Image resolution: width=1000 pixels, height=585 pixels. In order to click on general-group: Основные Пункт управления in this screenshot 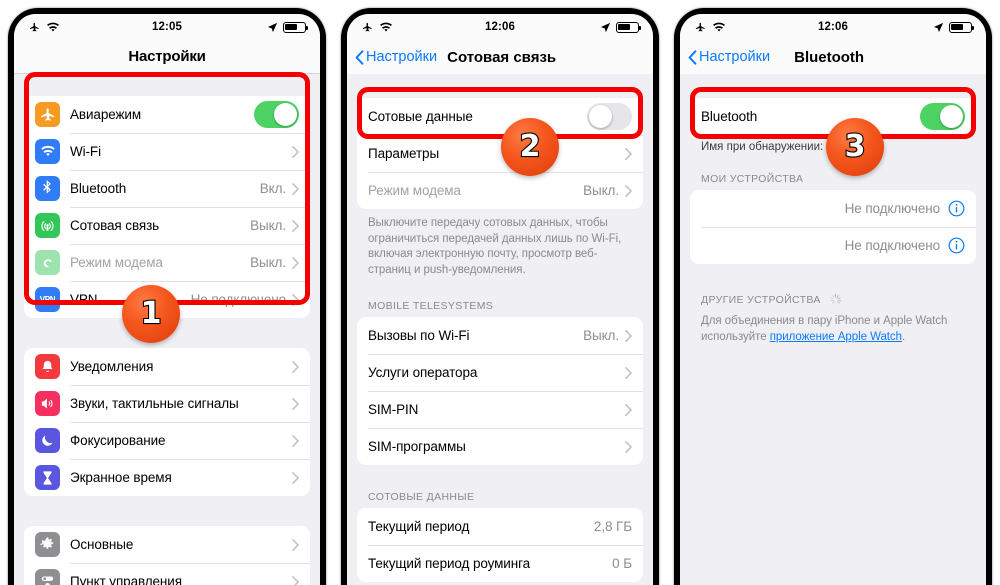, I will do `click(167, 555)`.